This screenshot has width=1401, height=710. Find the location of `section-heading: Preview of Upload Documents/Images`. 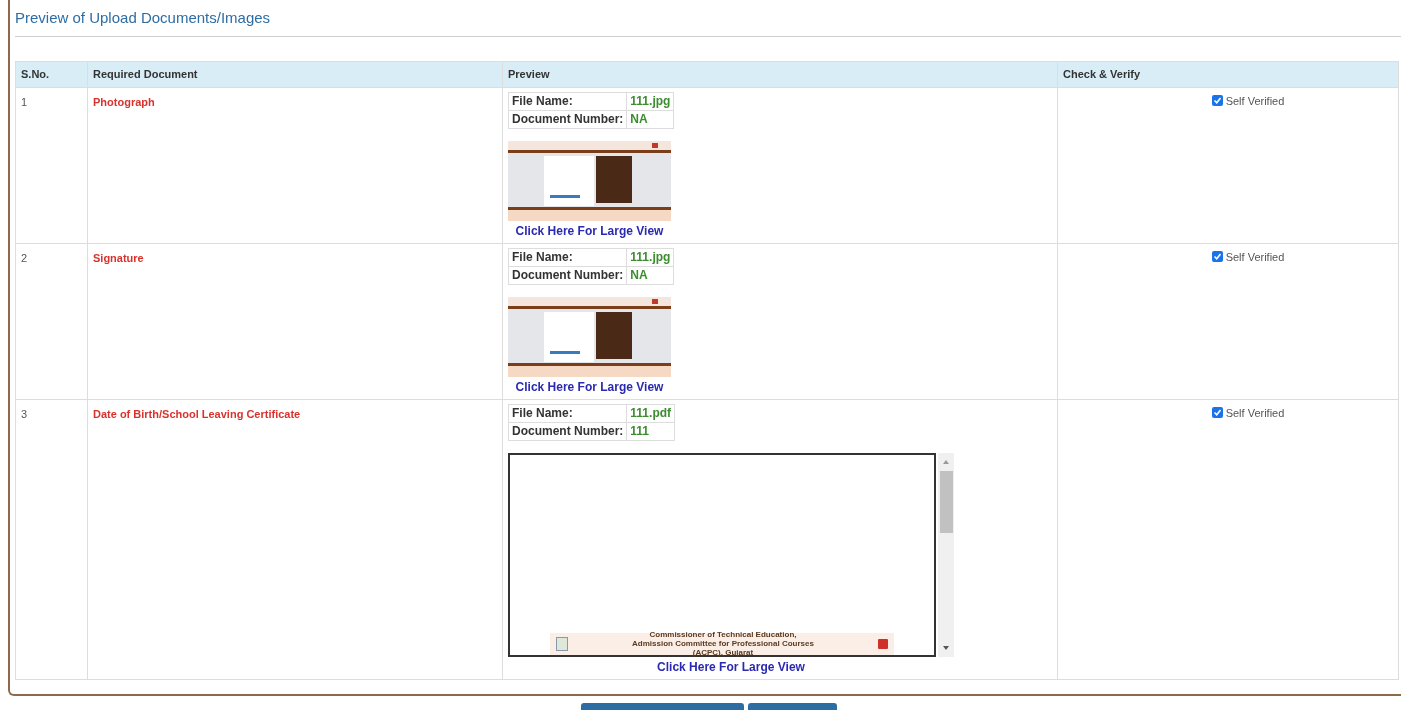

section-heading: Preview of Upload Documents/Images is located at coordinates (143, 18).